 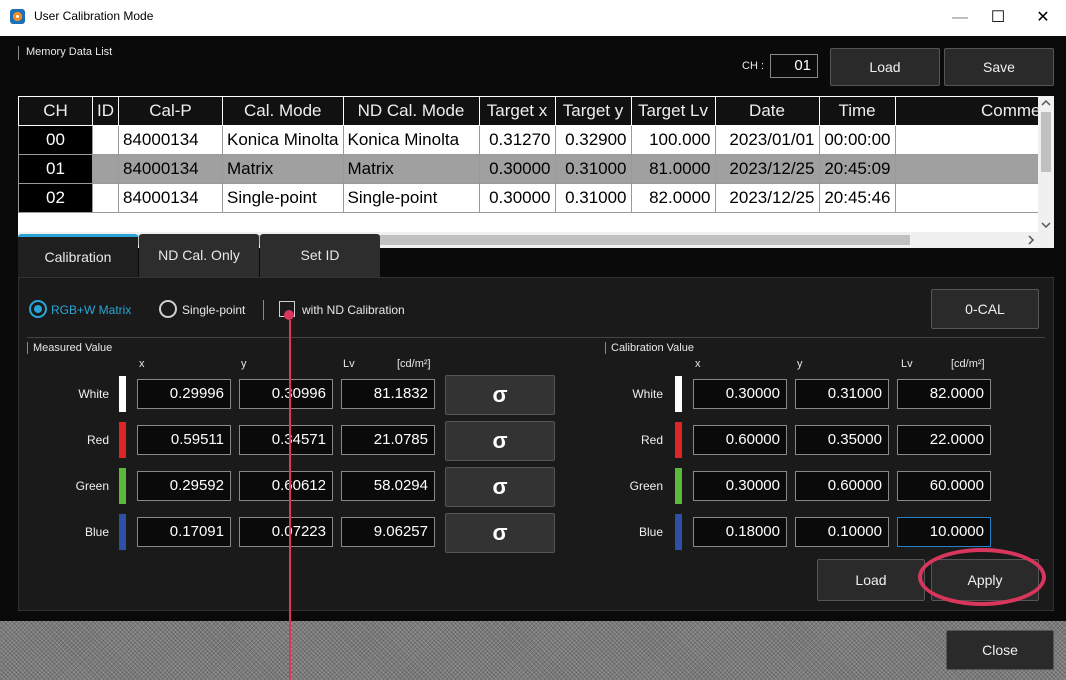 What do you see at coordinates (857, 169) in the screenshot?
I see `cell-time: 20:45:09` at bounding box center [857, 169].